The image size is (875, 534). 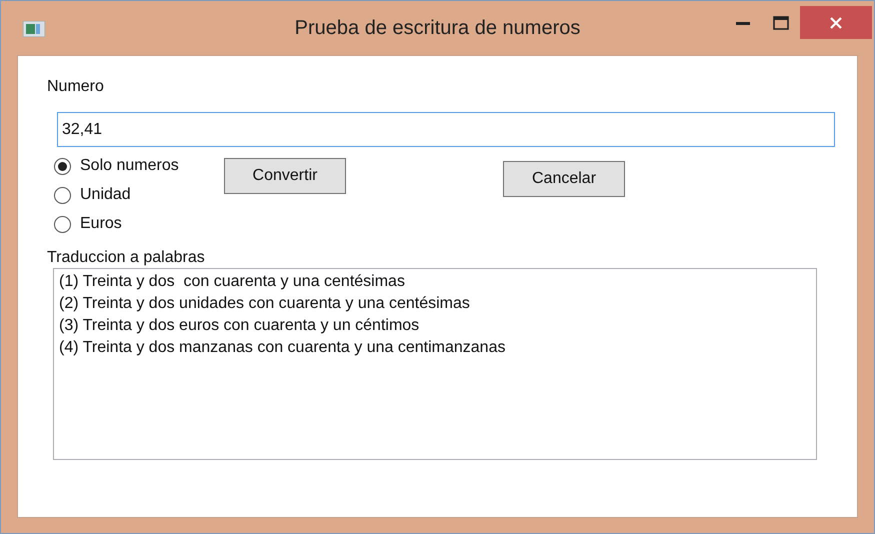 What do you see at coordinates (232, 282) in the screenshot?
I see `output-line: (1) Treinta y dos con cuarenta y una centésimas` at bounding box center [232, 282].